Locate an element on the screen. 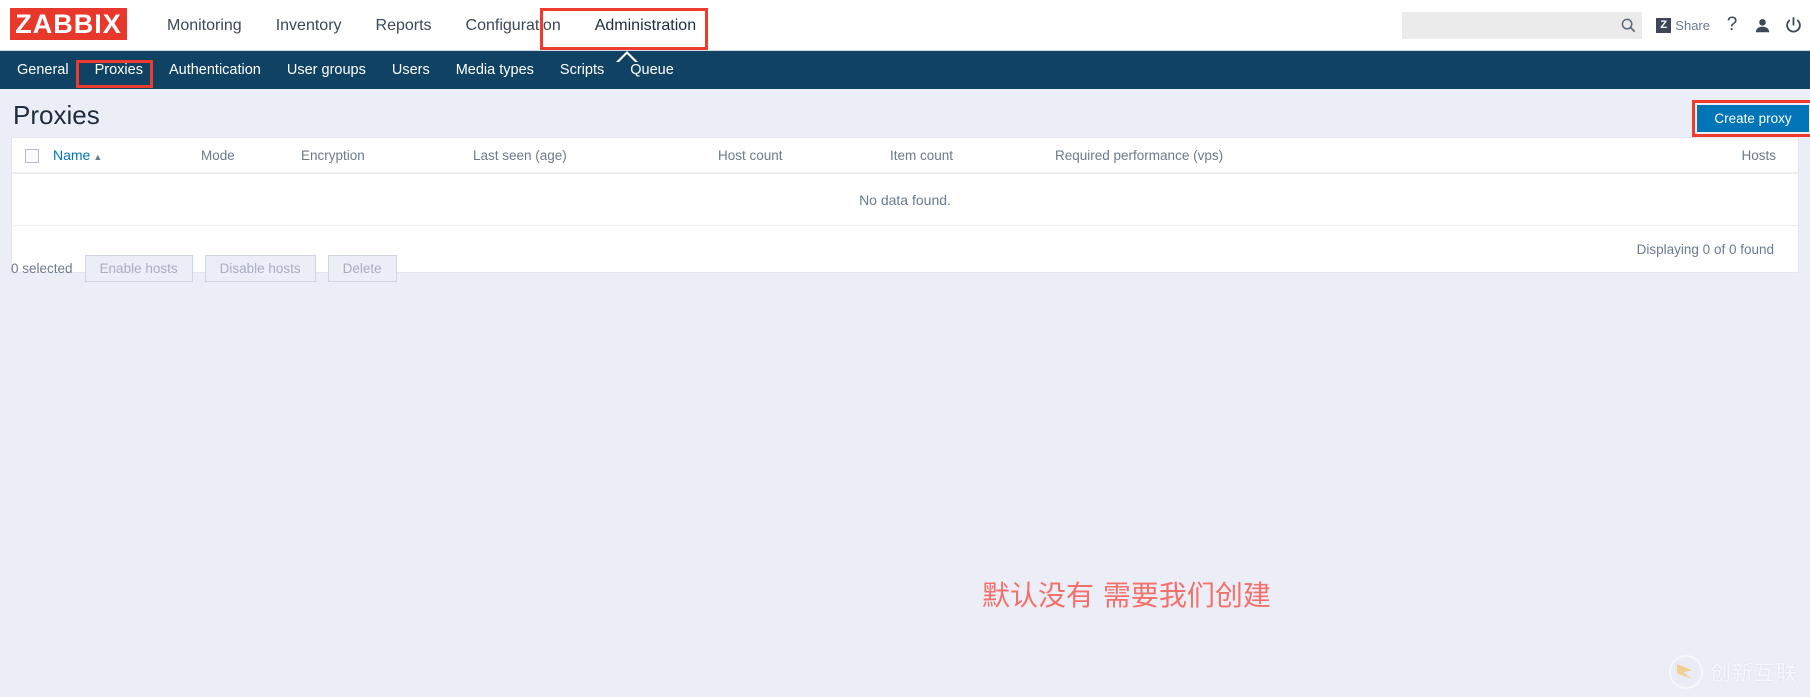 This screenshot has width=1810, height=697. search-icon-svg is located at coordinates (1628, 25).